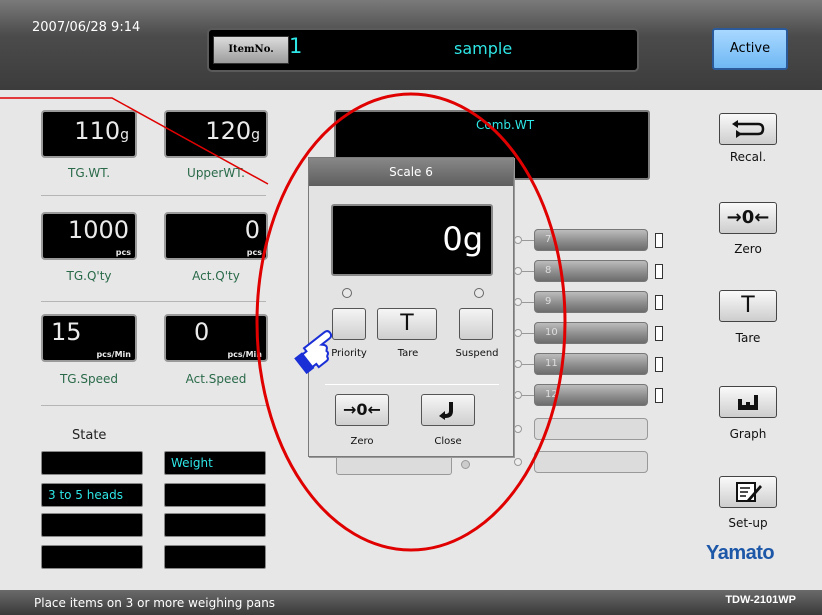 Image resolution: width=822 pixels, height=615 pixels. I want to click on upper-wt-value: 120, so click(228, 131).